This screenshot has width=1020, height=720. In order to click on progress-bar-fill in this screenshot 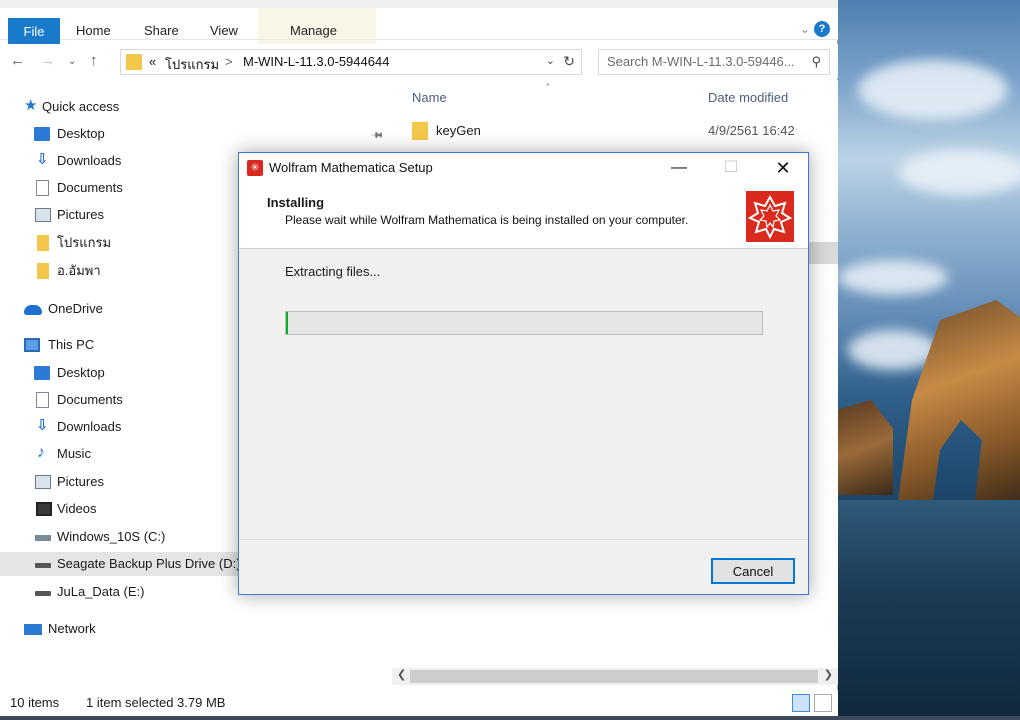, I will do `click(287, 323)`.